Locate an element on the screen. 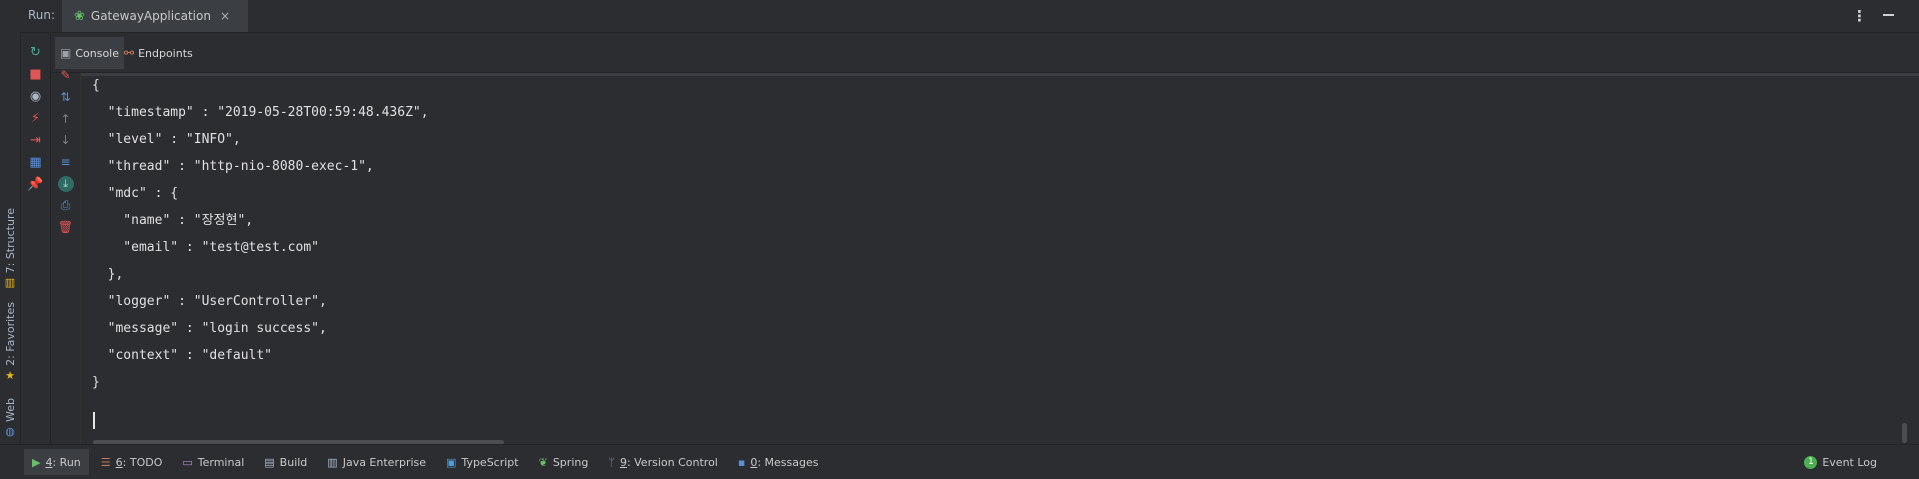 This screenshot has width=1919, height=479. tab-console-label: Console is located at coordinates (97, 53).